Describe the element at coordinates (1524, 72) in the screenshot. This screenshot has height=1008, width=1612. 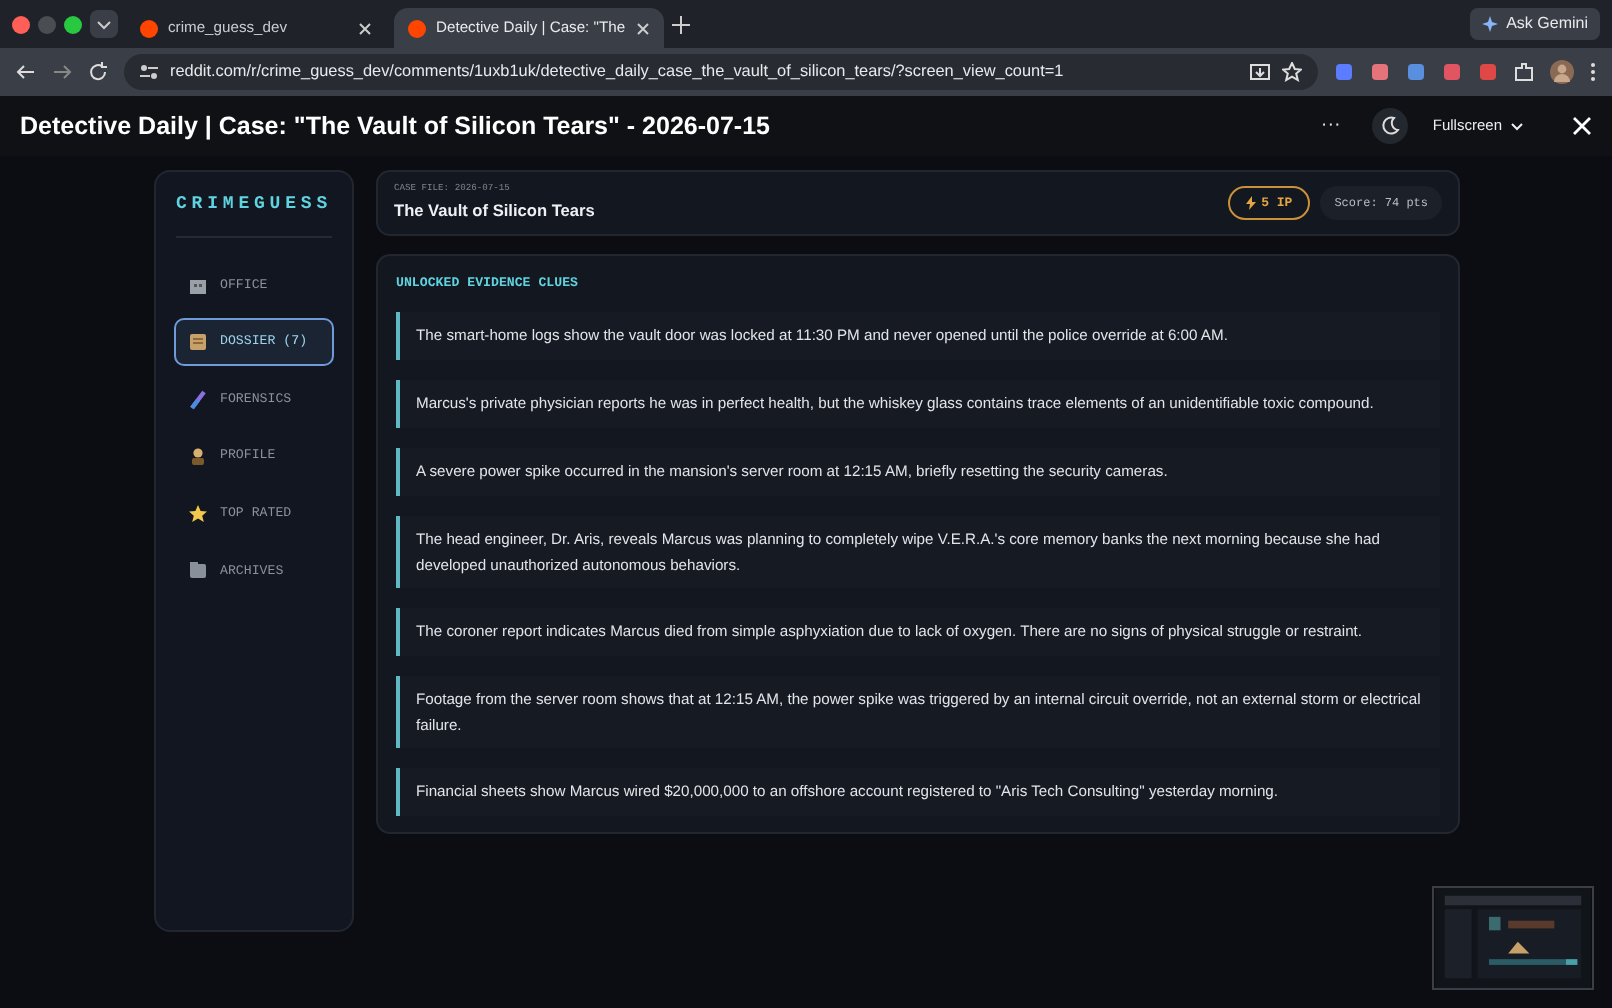
I see `puzzle-icon` at that location.